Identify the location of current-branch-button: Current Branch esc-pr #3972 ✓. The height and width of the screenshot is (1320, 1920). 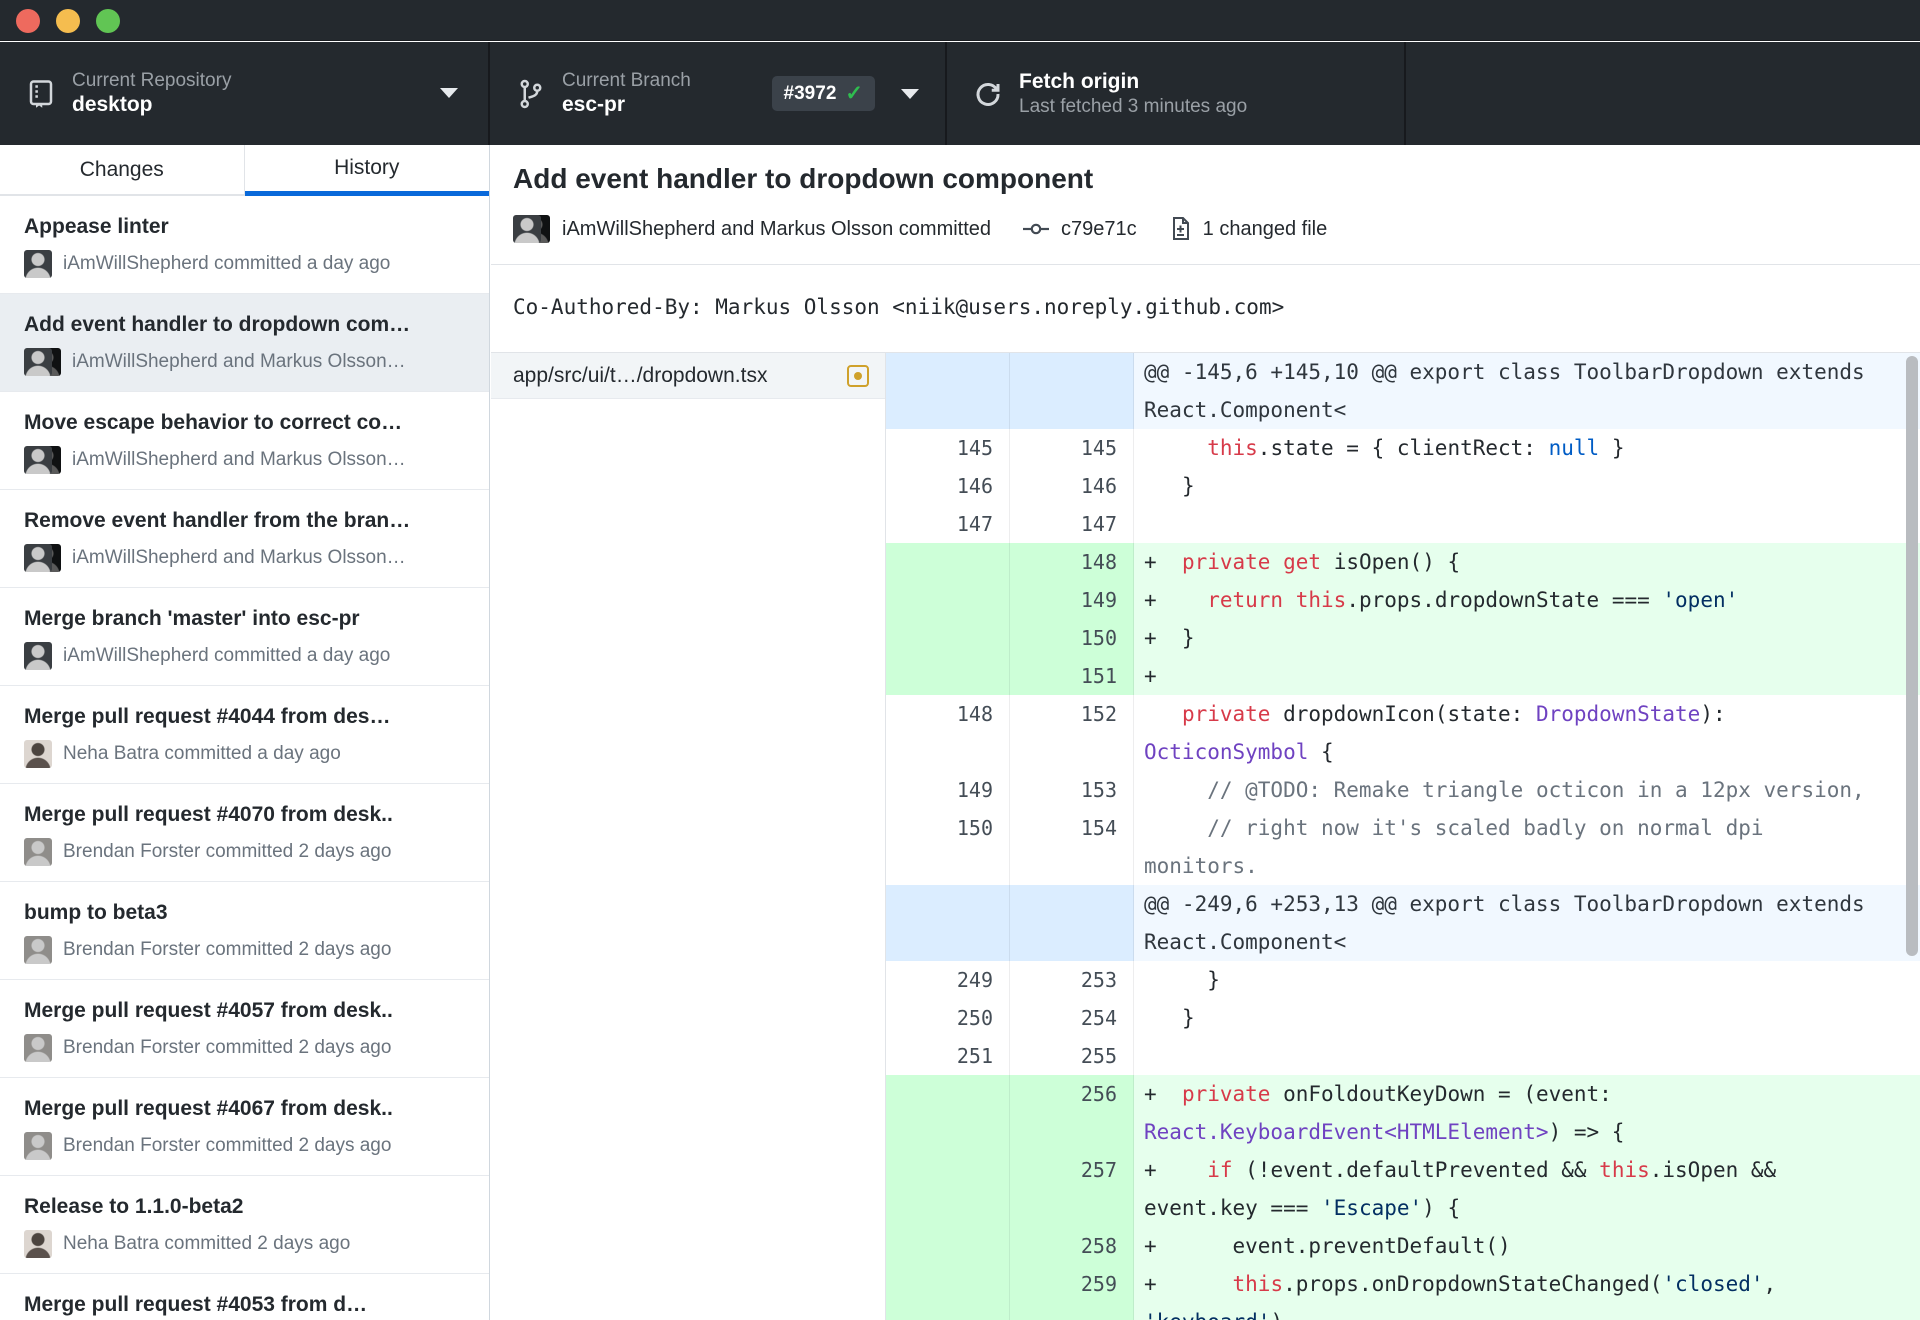
(718, 93).